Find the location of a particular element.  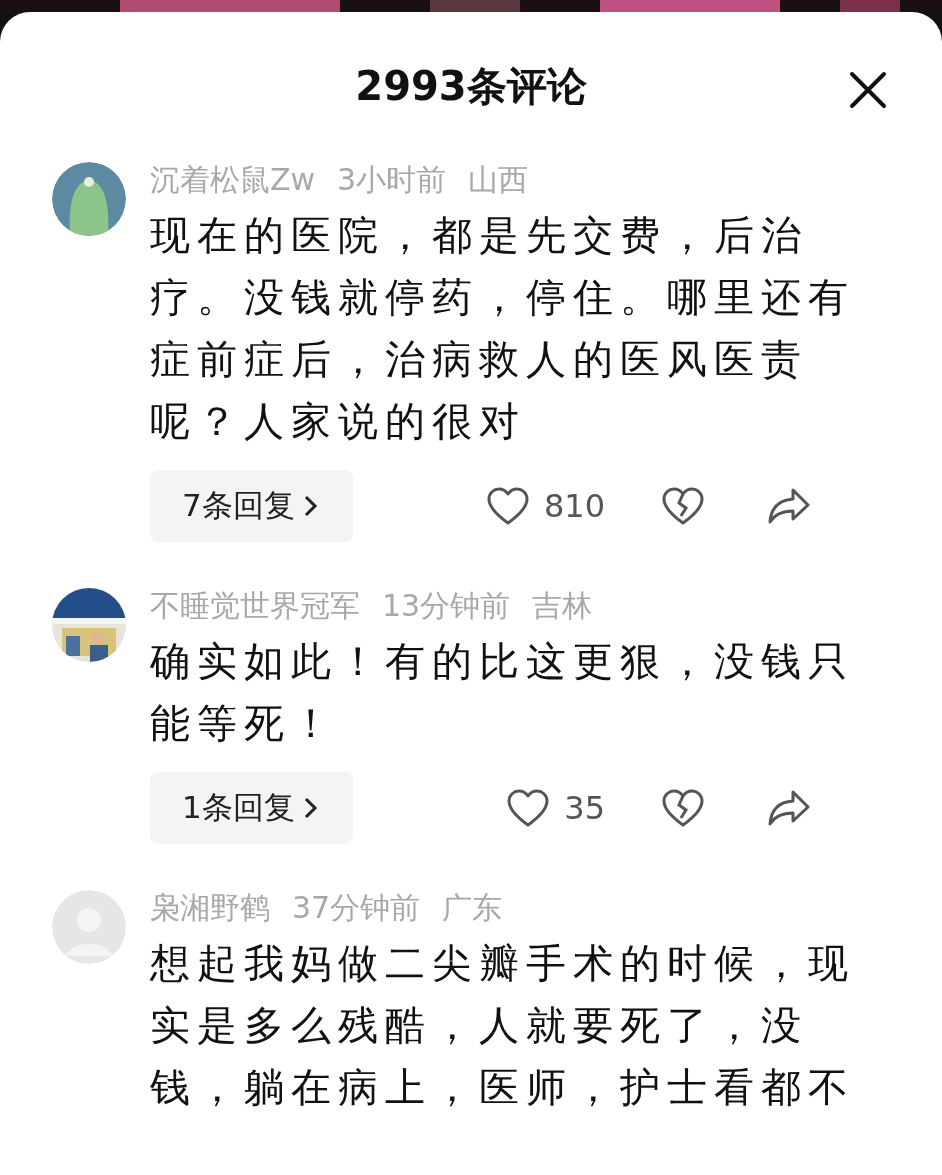

comment-location: 广东 is located at coordinates (472, 908).